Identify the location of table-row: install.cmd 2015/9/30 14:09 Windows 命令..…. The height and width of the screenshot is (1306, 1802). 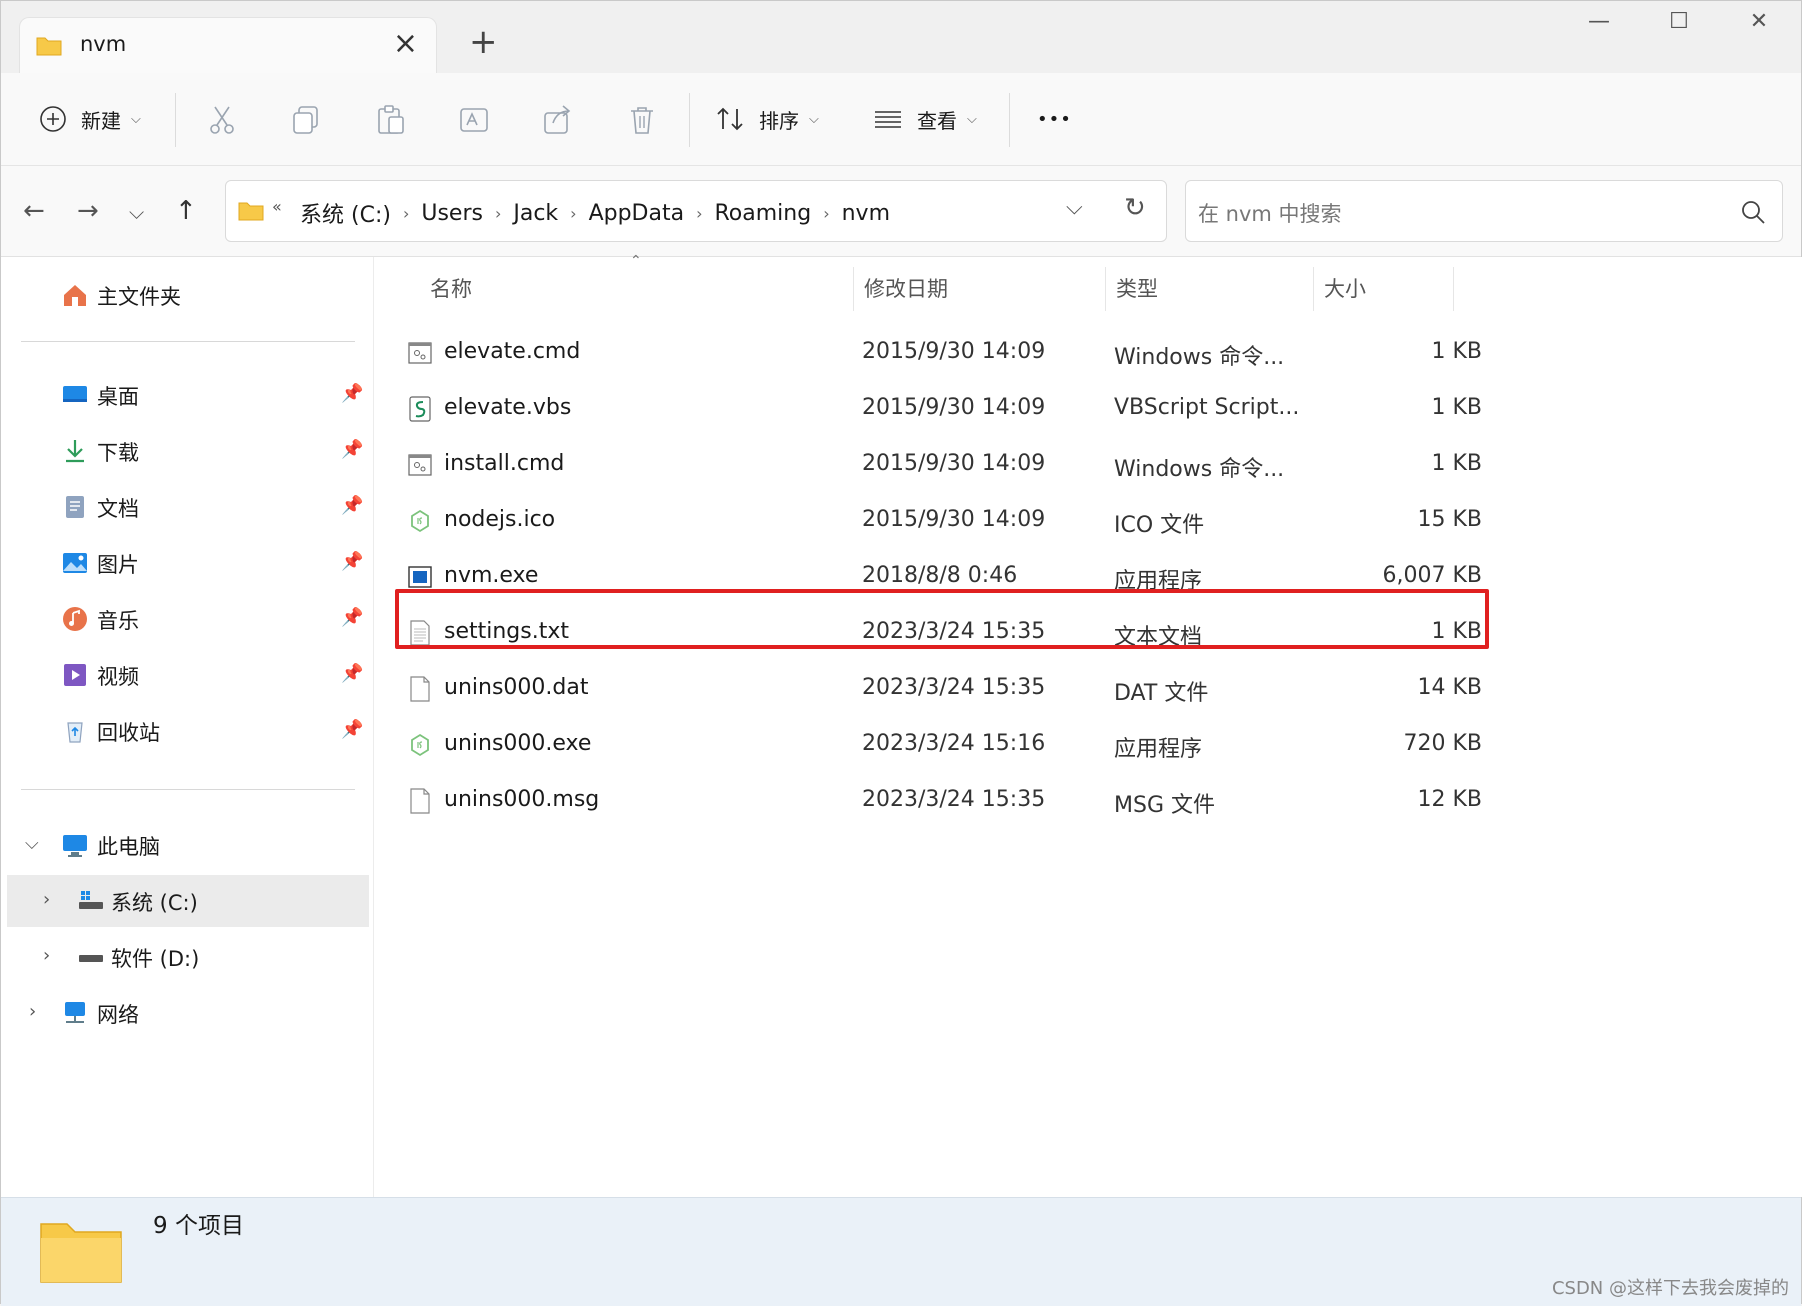
(928, 465).